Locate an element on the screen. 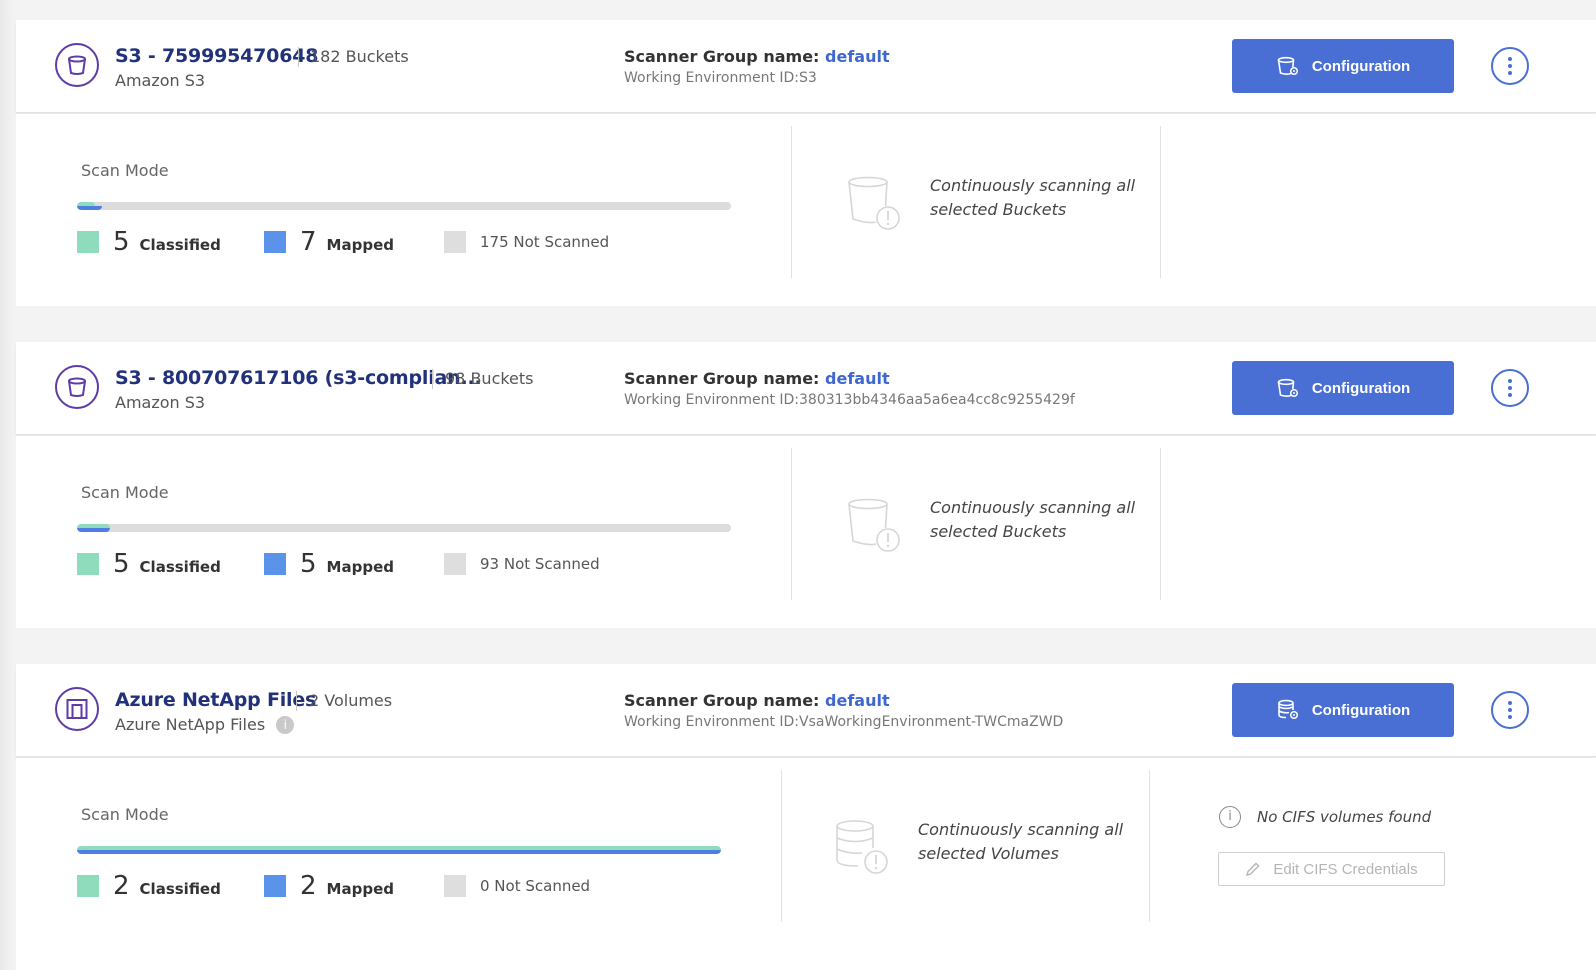 The image size is (1596, 970). info-outline-icon: i is located at coordinates (1230, 817).